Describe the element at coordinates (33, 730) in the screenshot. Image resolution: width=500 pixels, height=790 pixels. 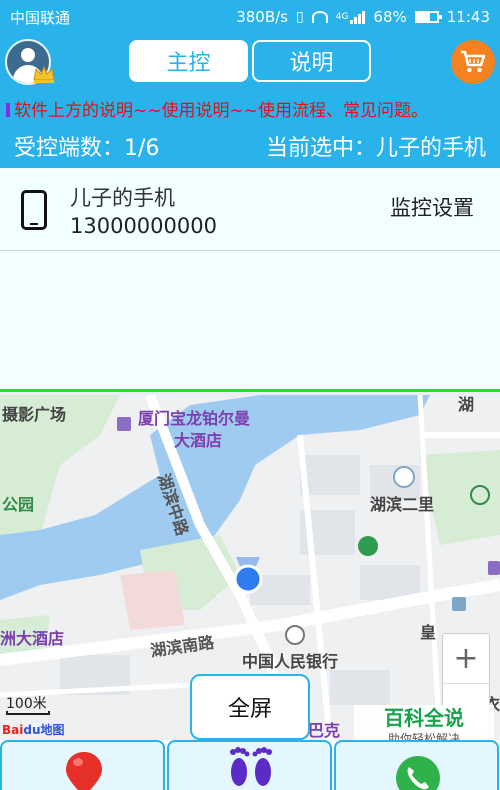
I see `baidu-map-logo: Baidu地图` at that location.